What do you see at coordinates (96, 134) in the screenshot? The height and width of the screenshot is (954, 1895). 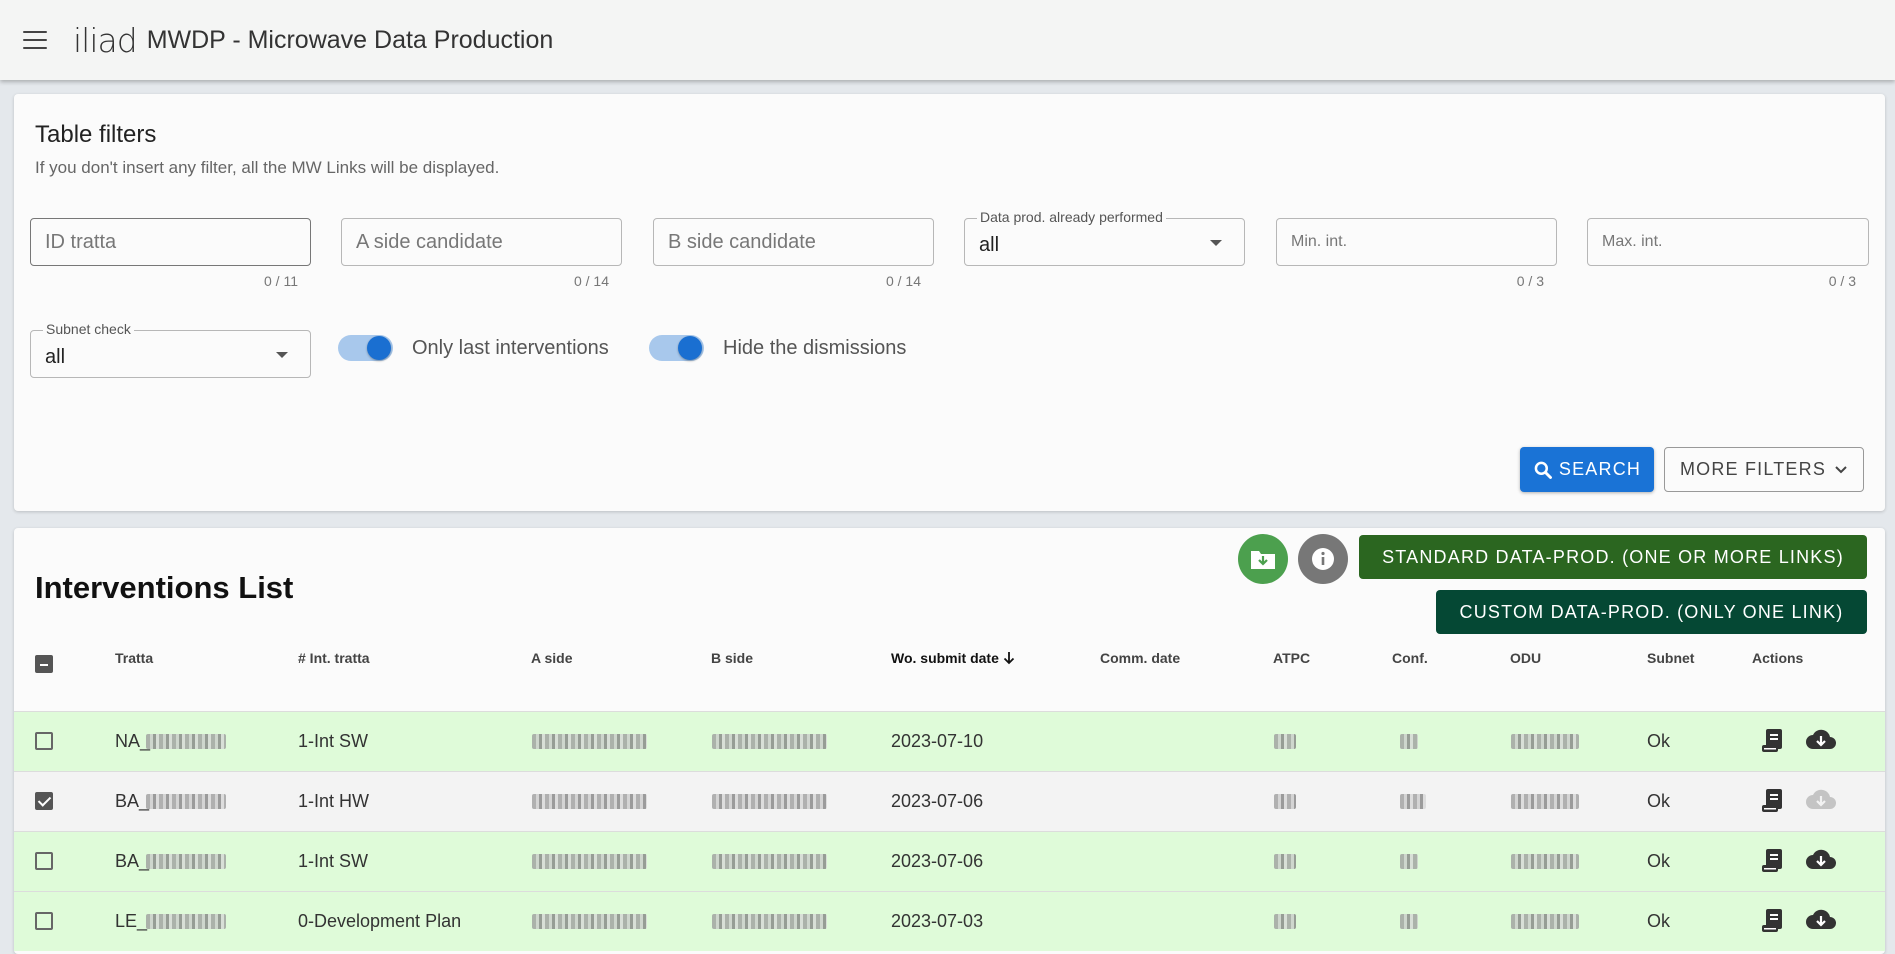 I see `filters-title: Table filters` at bounding box center [96, 134].